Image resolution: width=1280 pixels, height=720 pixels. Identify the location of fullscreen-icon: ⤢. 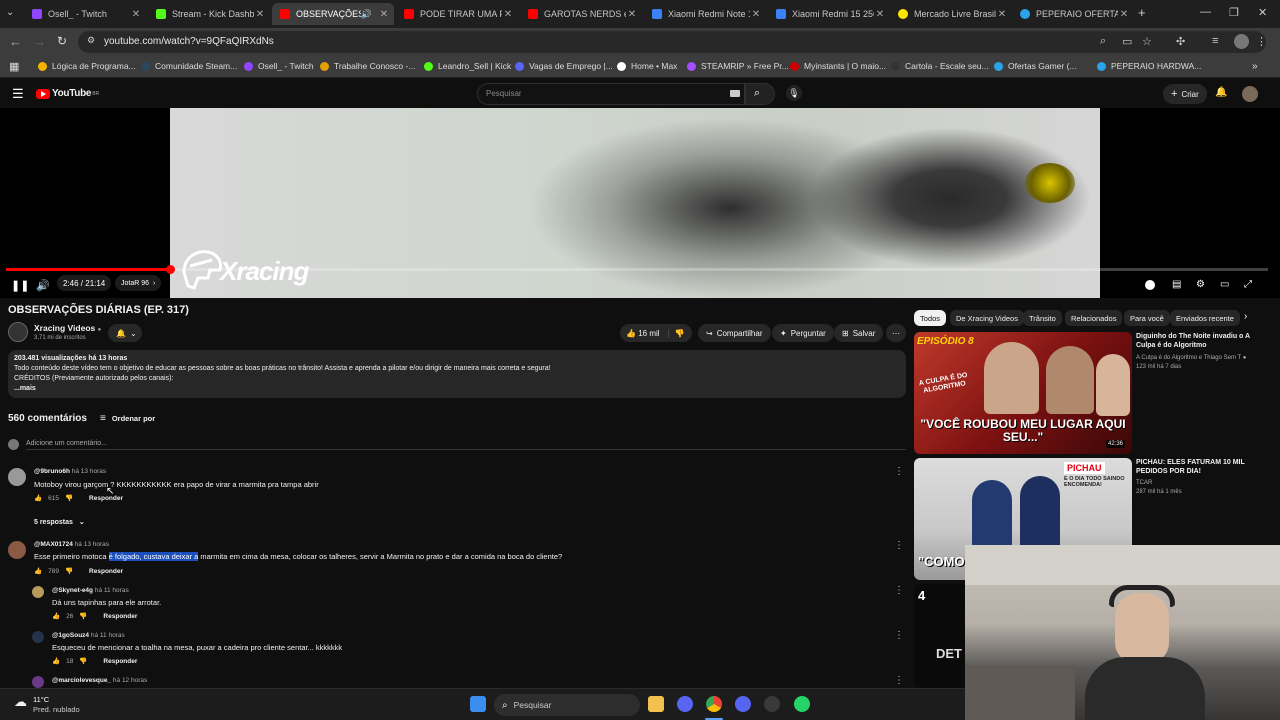
(1248, 284).